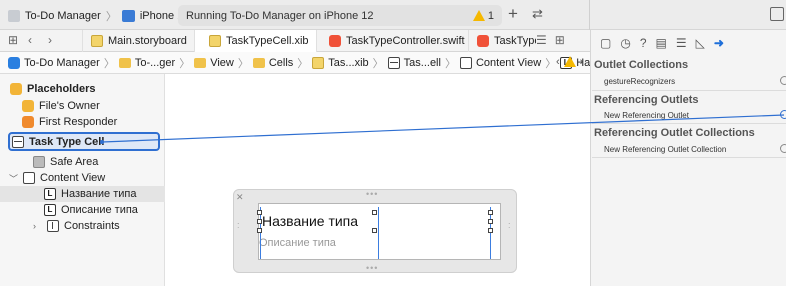 This screenshot has height=286, width=786. Describe the element at coordinates (310, 221) in the screenshot. I see `cell-title-label: Название типа` at that location.